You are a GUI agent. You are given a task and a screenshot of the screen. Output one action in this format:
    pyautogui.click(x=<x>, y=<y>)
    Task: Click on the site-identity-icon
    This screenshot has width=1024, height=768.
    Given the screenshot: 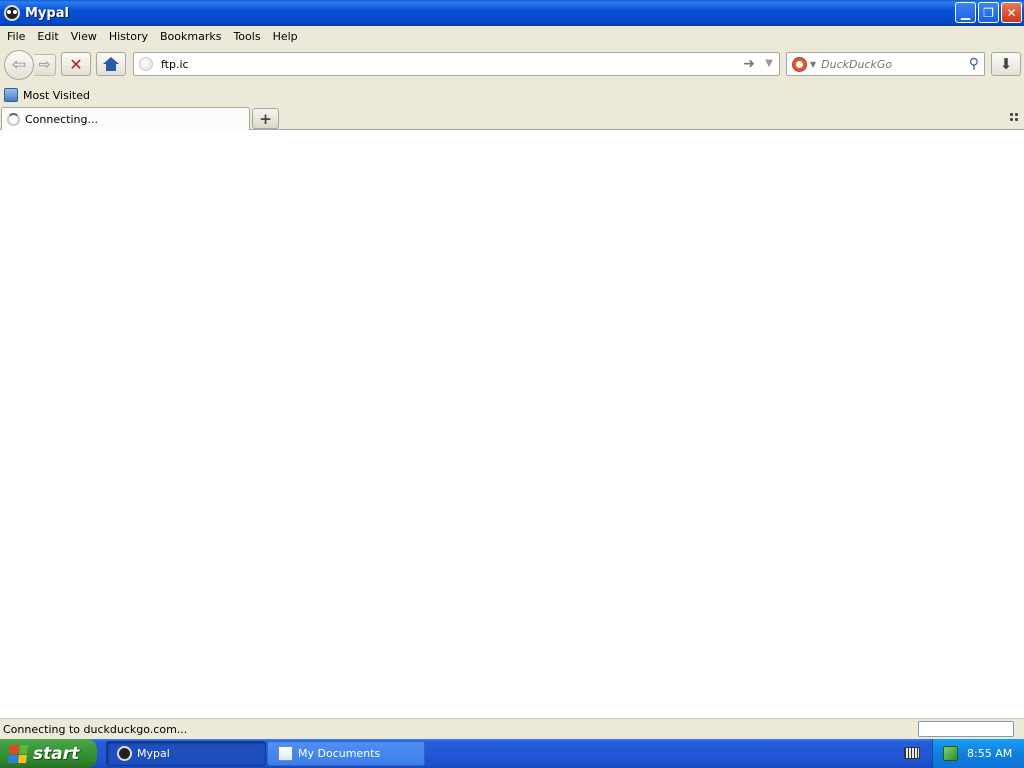 What is the action you would take?
    pyautogui.click(x=146, y=64)
    